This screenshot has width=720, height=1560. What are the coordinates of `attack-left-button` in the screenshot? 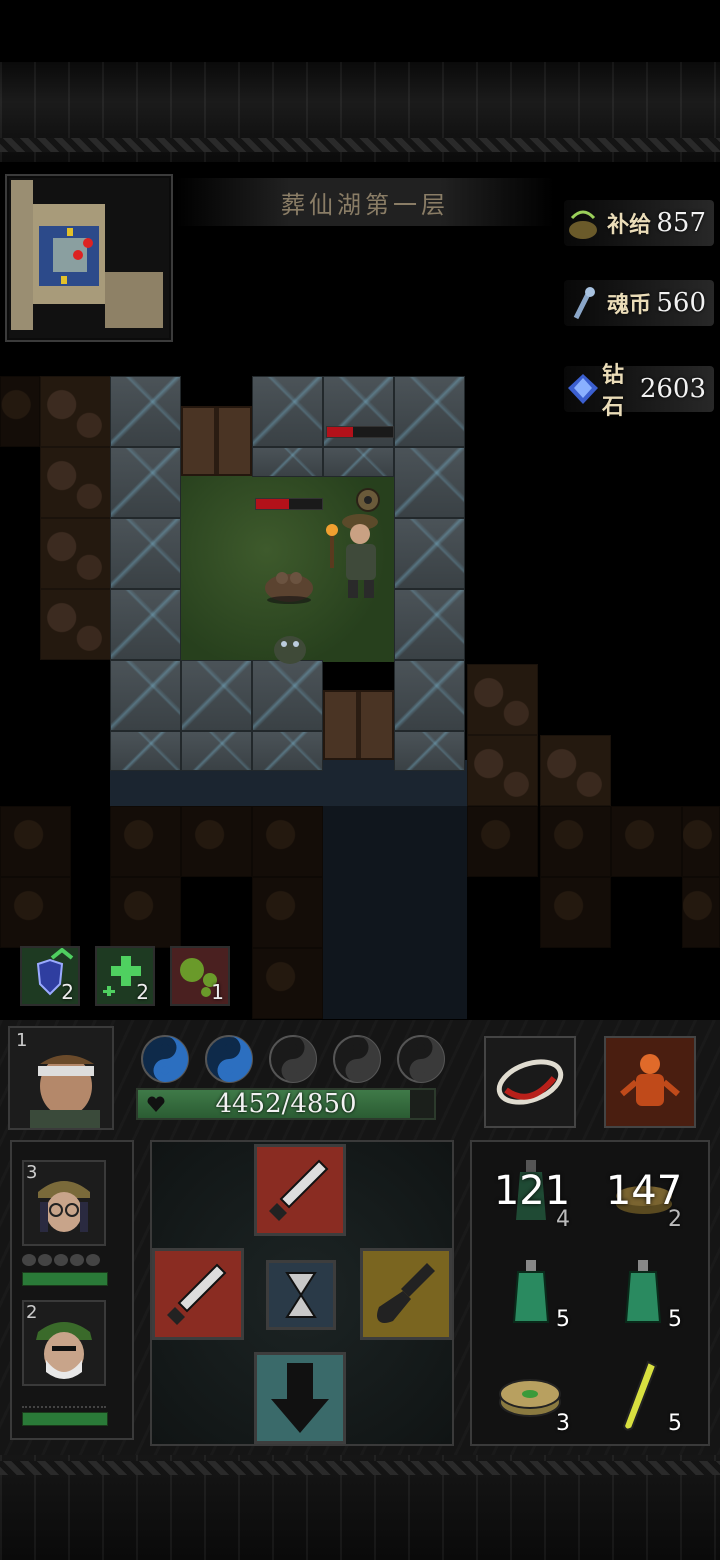 It's located at (198, 1294).